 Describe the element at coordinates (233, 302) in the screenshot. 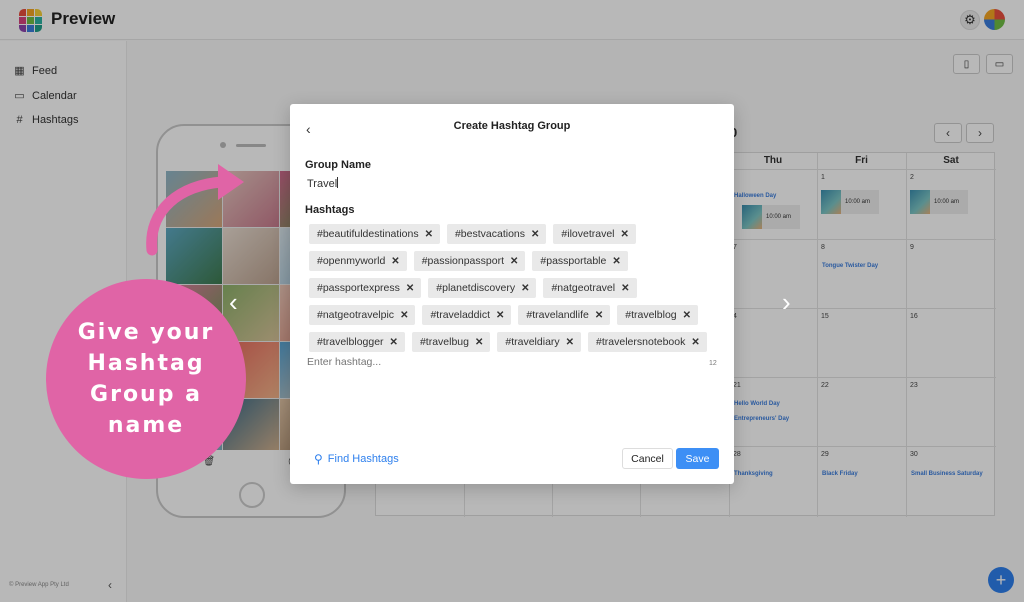

I see `slide-prev-icon: ‹` at that location.